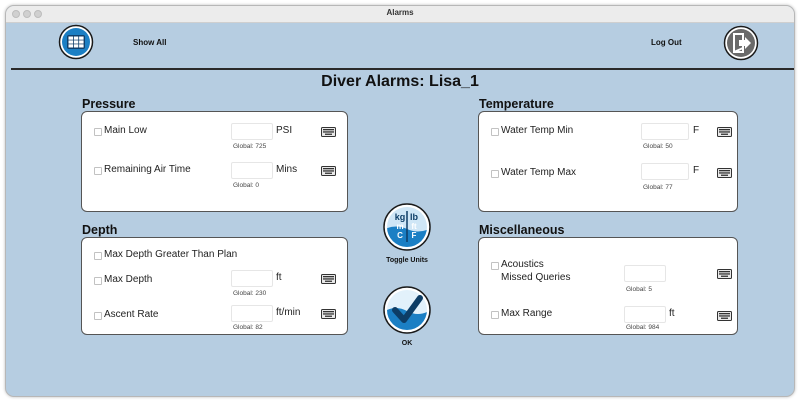 This screenshot has width=798, height=400. I want to click on title-bar: Alarms, so click(400, 14).